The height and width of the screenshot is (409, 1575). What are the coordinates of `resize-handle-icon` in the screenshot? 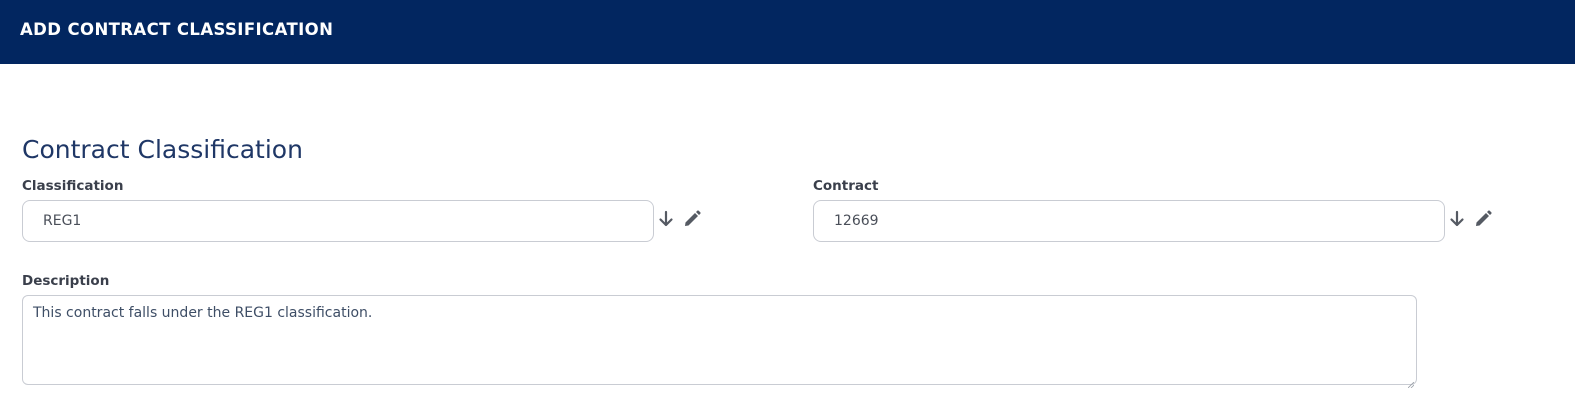 It's located at (1411, 382).